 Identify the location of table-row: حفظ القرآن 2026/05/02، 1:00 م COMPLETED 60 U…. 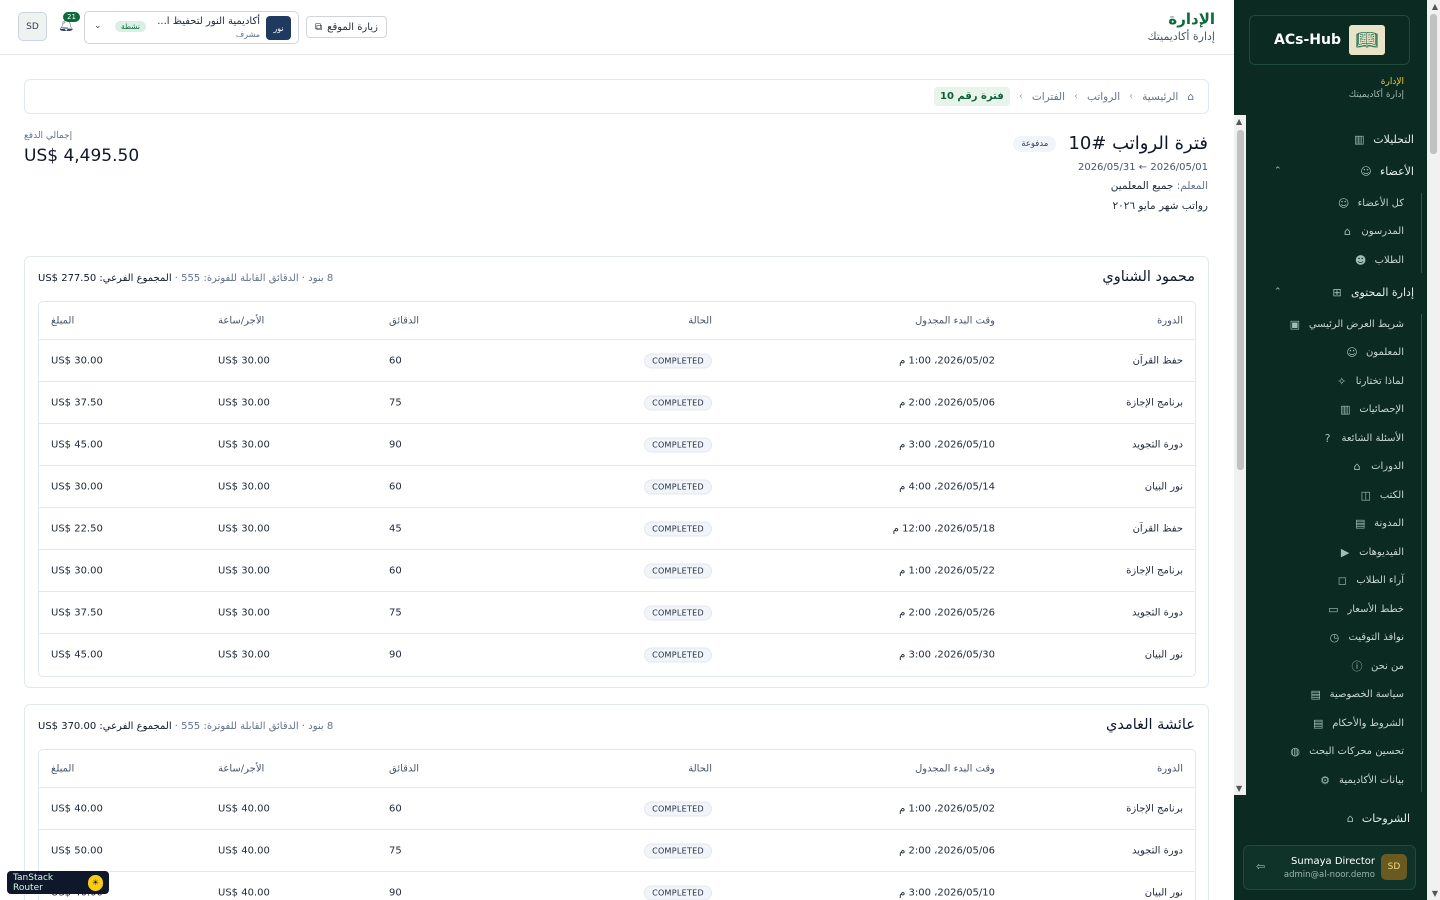
(617, 361).